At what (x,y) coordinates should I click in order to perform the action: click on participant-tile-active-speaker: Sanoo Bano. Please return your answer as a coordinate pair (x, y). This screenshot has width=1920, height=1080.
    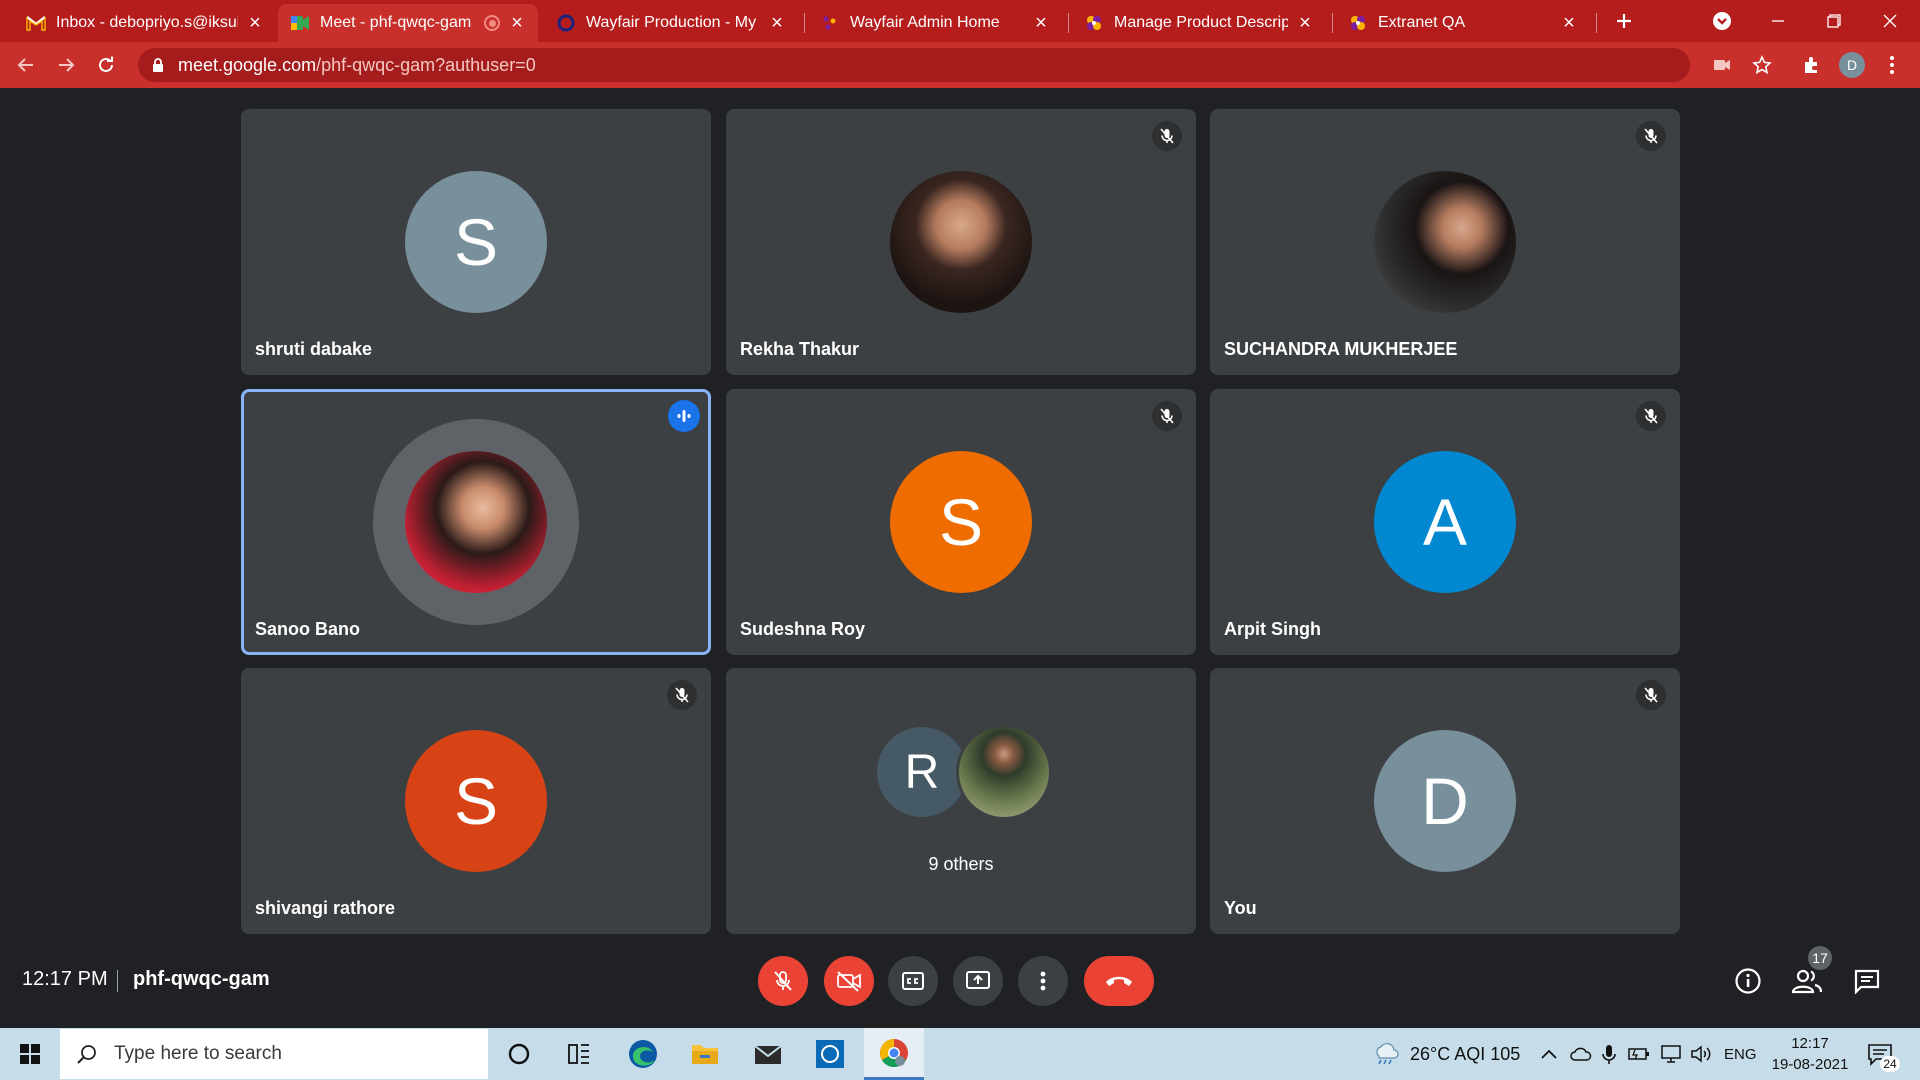
    Looking at the image, I should click on (476, 522).